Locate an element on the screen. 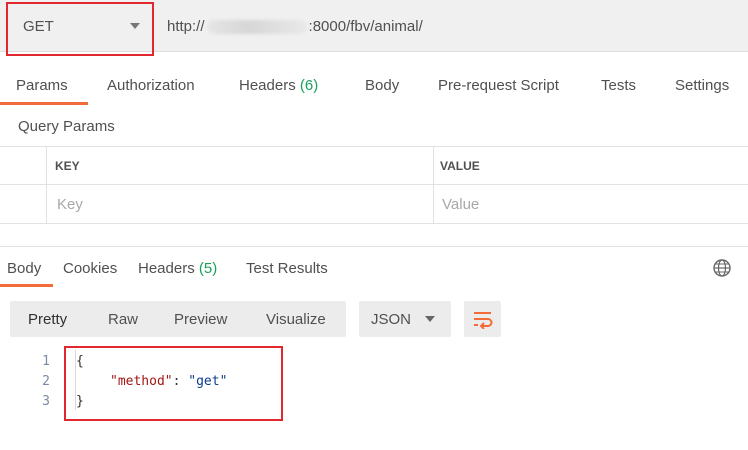 Image resolution: width=748 pixels, height=450 pixels. wrap-lines-icon is located at coordinates (483, 320).